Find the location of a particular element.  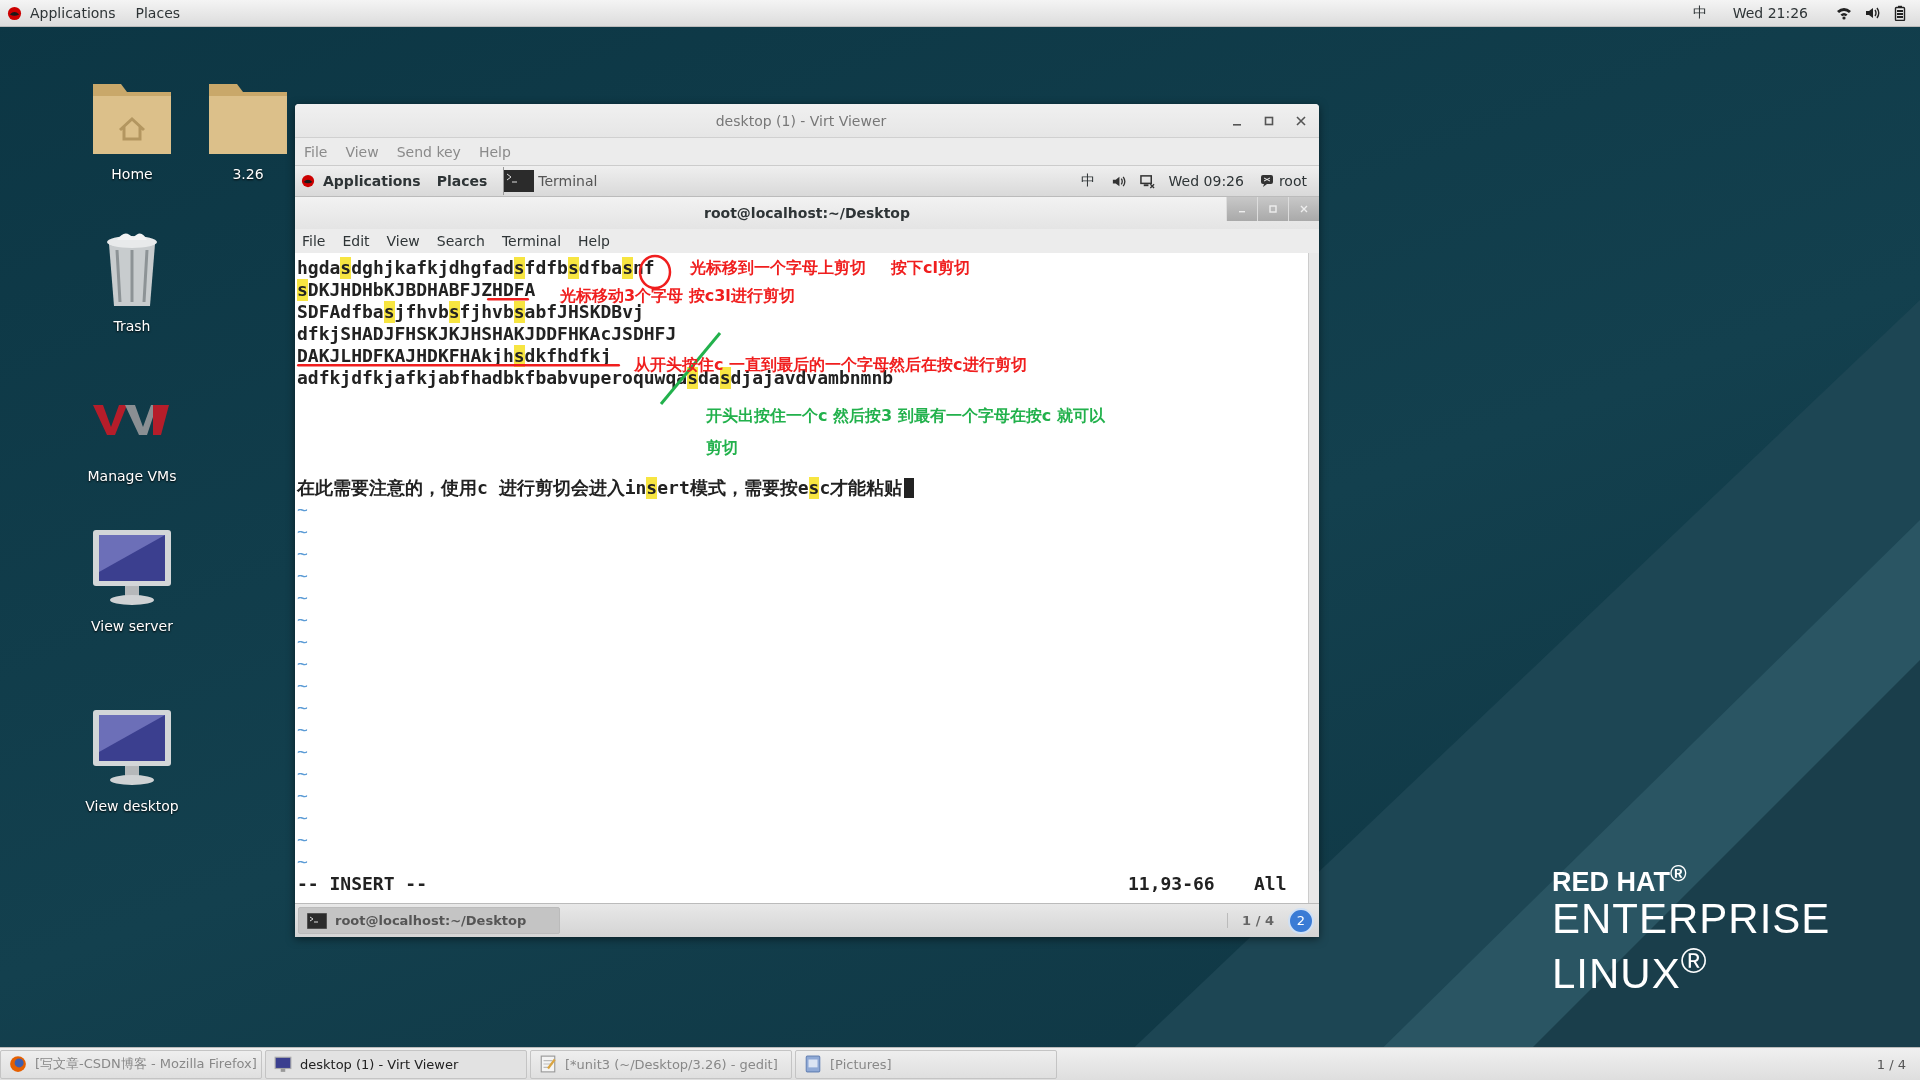

taskbar-button: desktop (1) - Virt Viewer is located at coordinates (396, 1064).